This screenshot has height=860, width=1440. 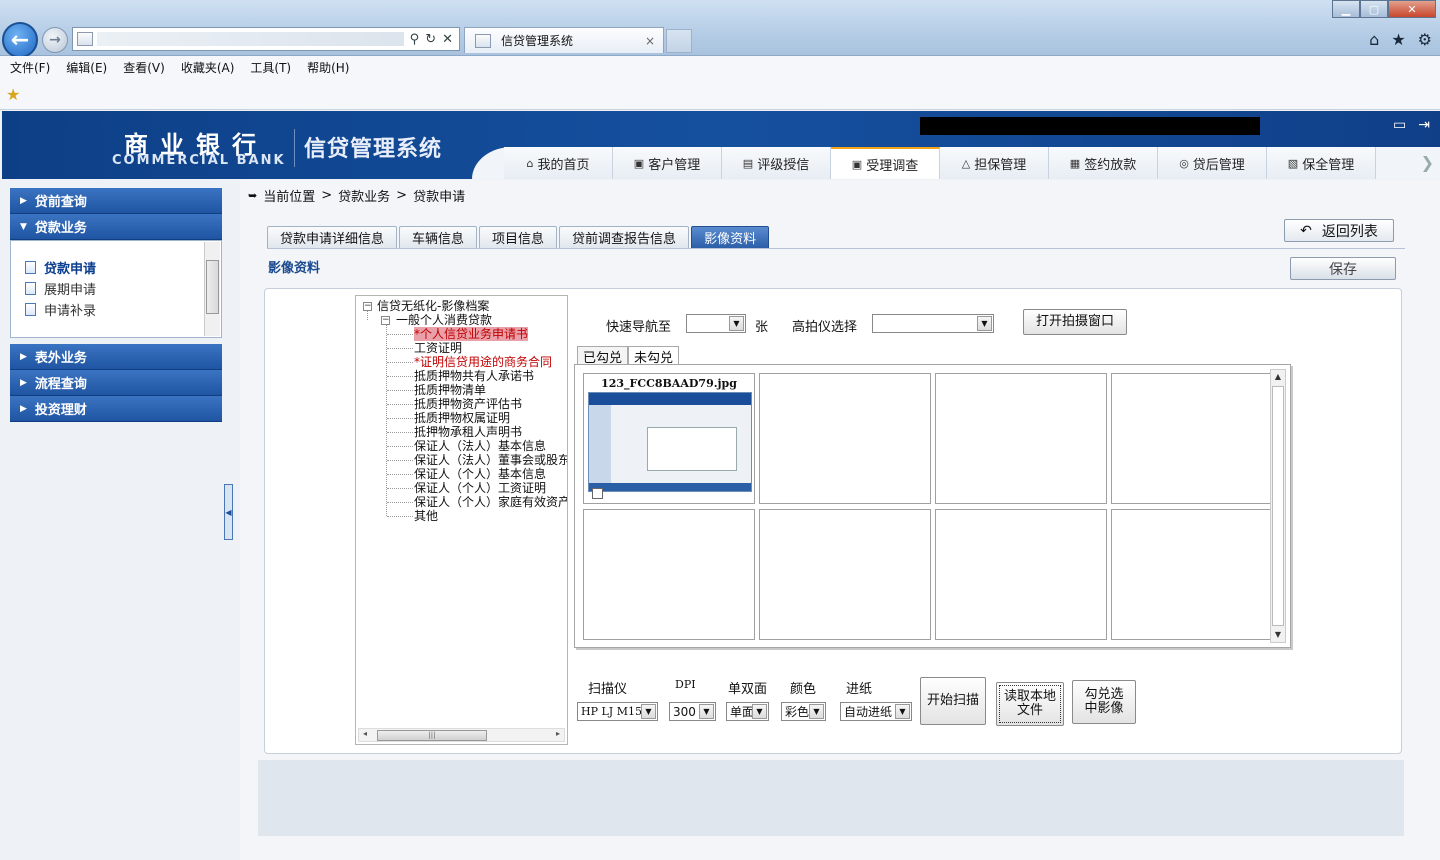 What do you see at coordinates (603, 356) in the screenshot?
I see `tab-checked: 已勾兑` at bounding box center [603, 356].